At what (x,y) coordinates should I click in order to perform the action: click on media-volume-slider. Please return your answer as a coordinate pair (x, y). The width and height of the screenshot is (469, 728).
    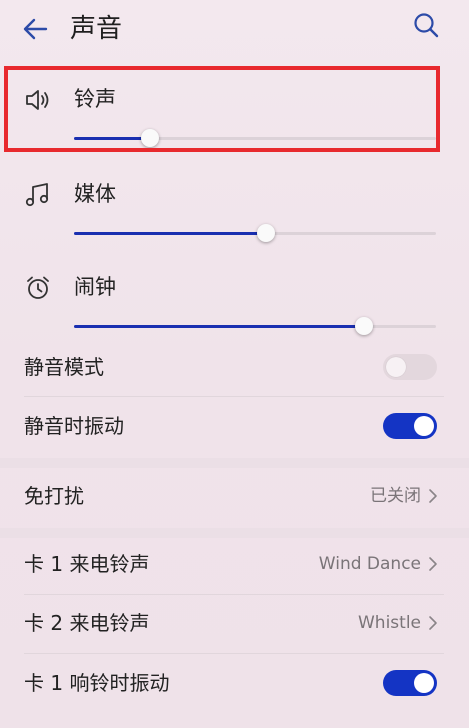
    Looking at the image, I should click on (255, 233).